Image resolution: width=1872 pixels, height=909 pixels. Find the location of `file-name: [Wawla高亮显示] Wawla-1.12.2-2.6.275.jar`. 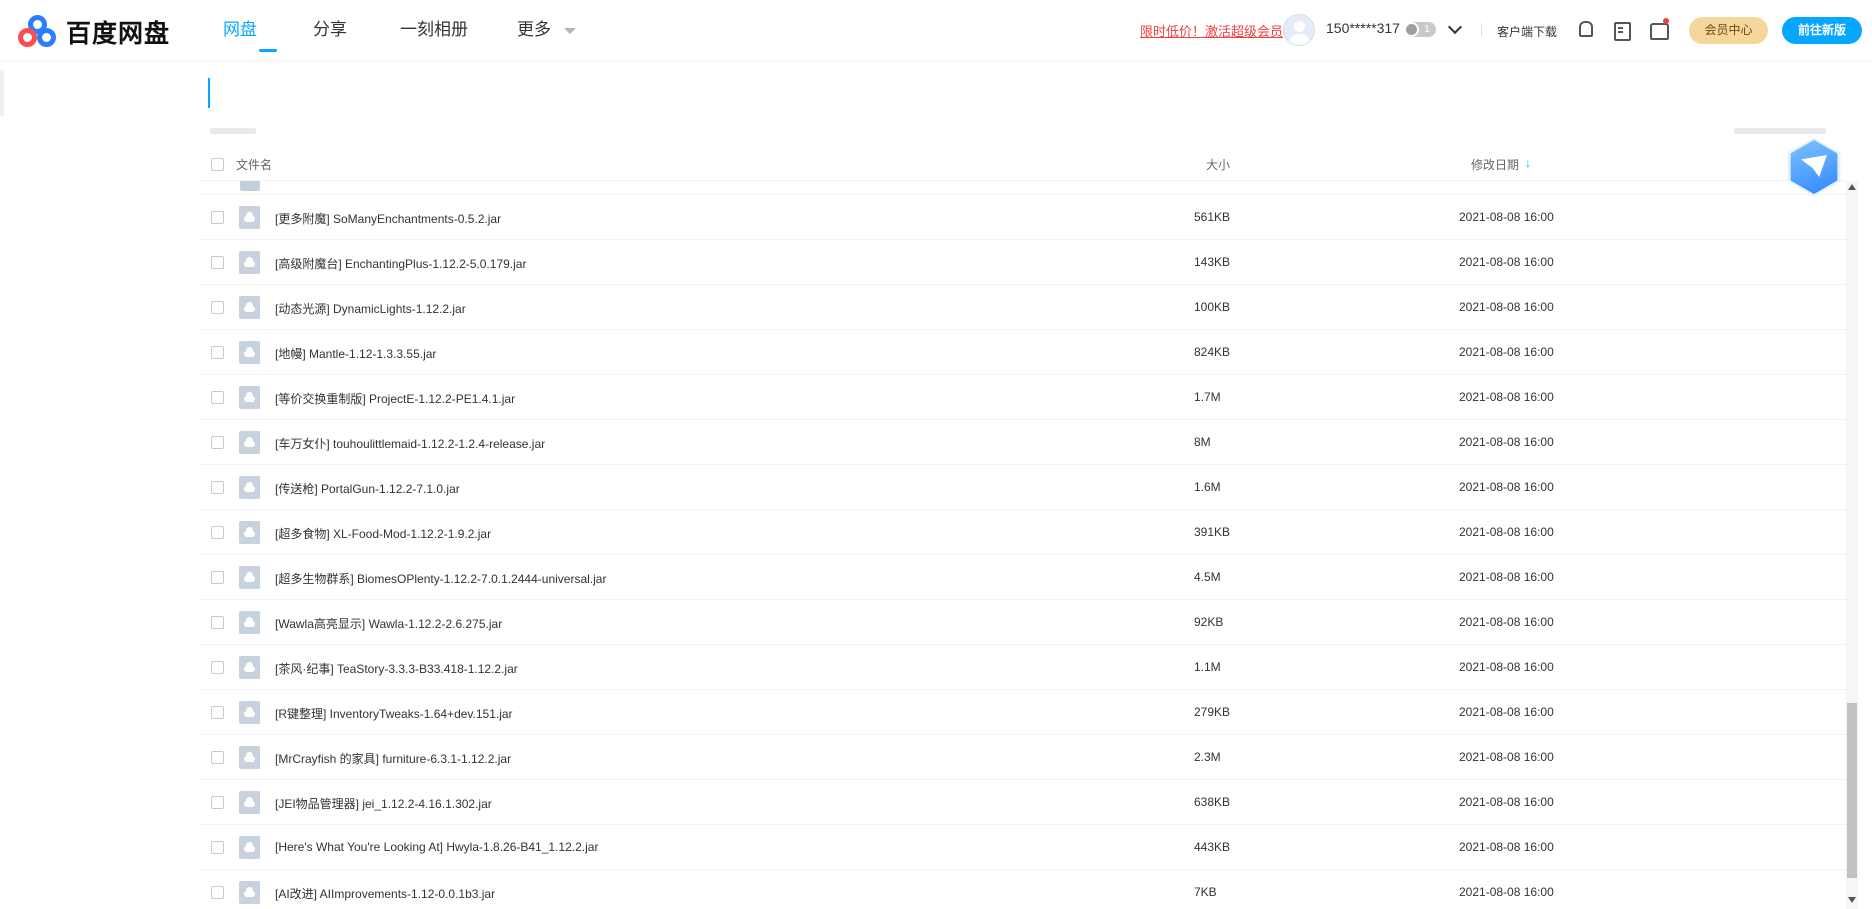

file-name: [Wawla高亮显示] Wawla-1.12.2-2.6.275.jar is located at coordinates (388, 623).